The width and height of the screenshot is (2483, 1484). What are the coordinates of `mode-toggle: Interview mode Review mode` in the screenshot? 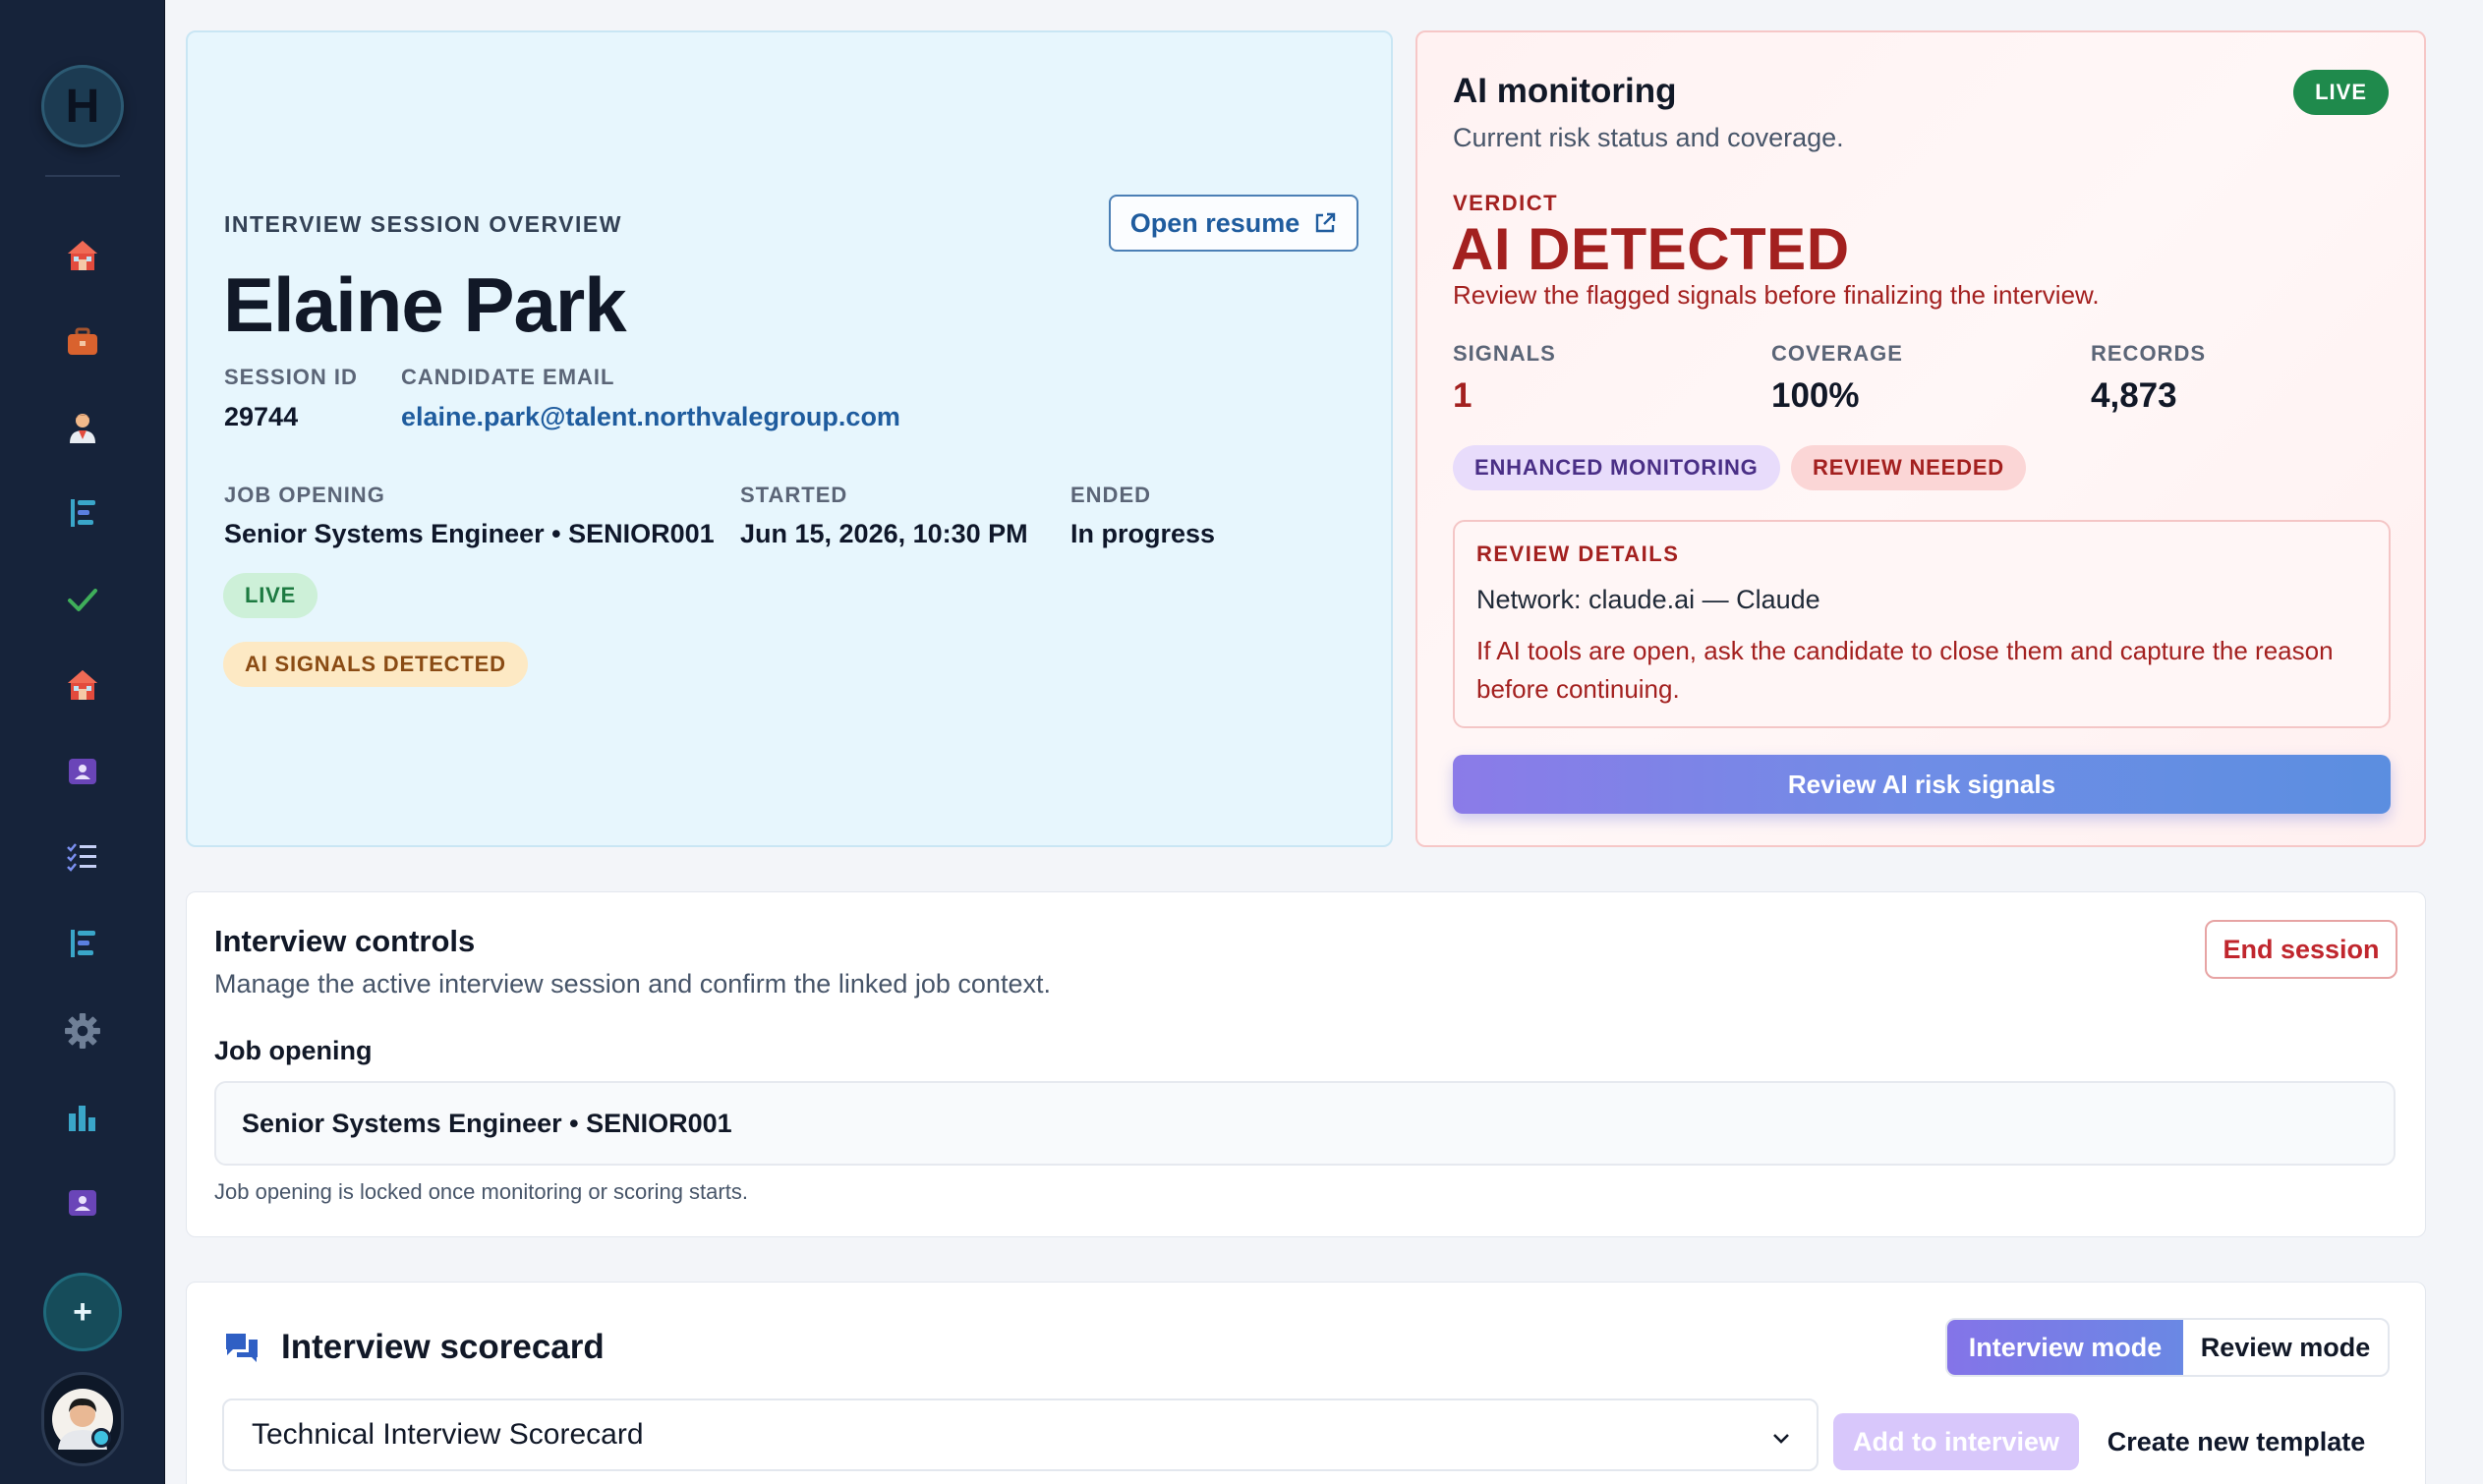 It's located at (2167, 1347).